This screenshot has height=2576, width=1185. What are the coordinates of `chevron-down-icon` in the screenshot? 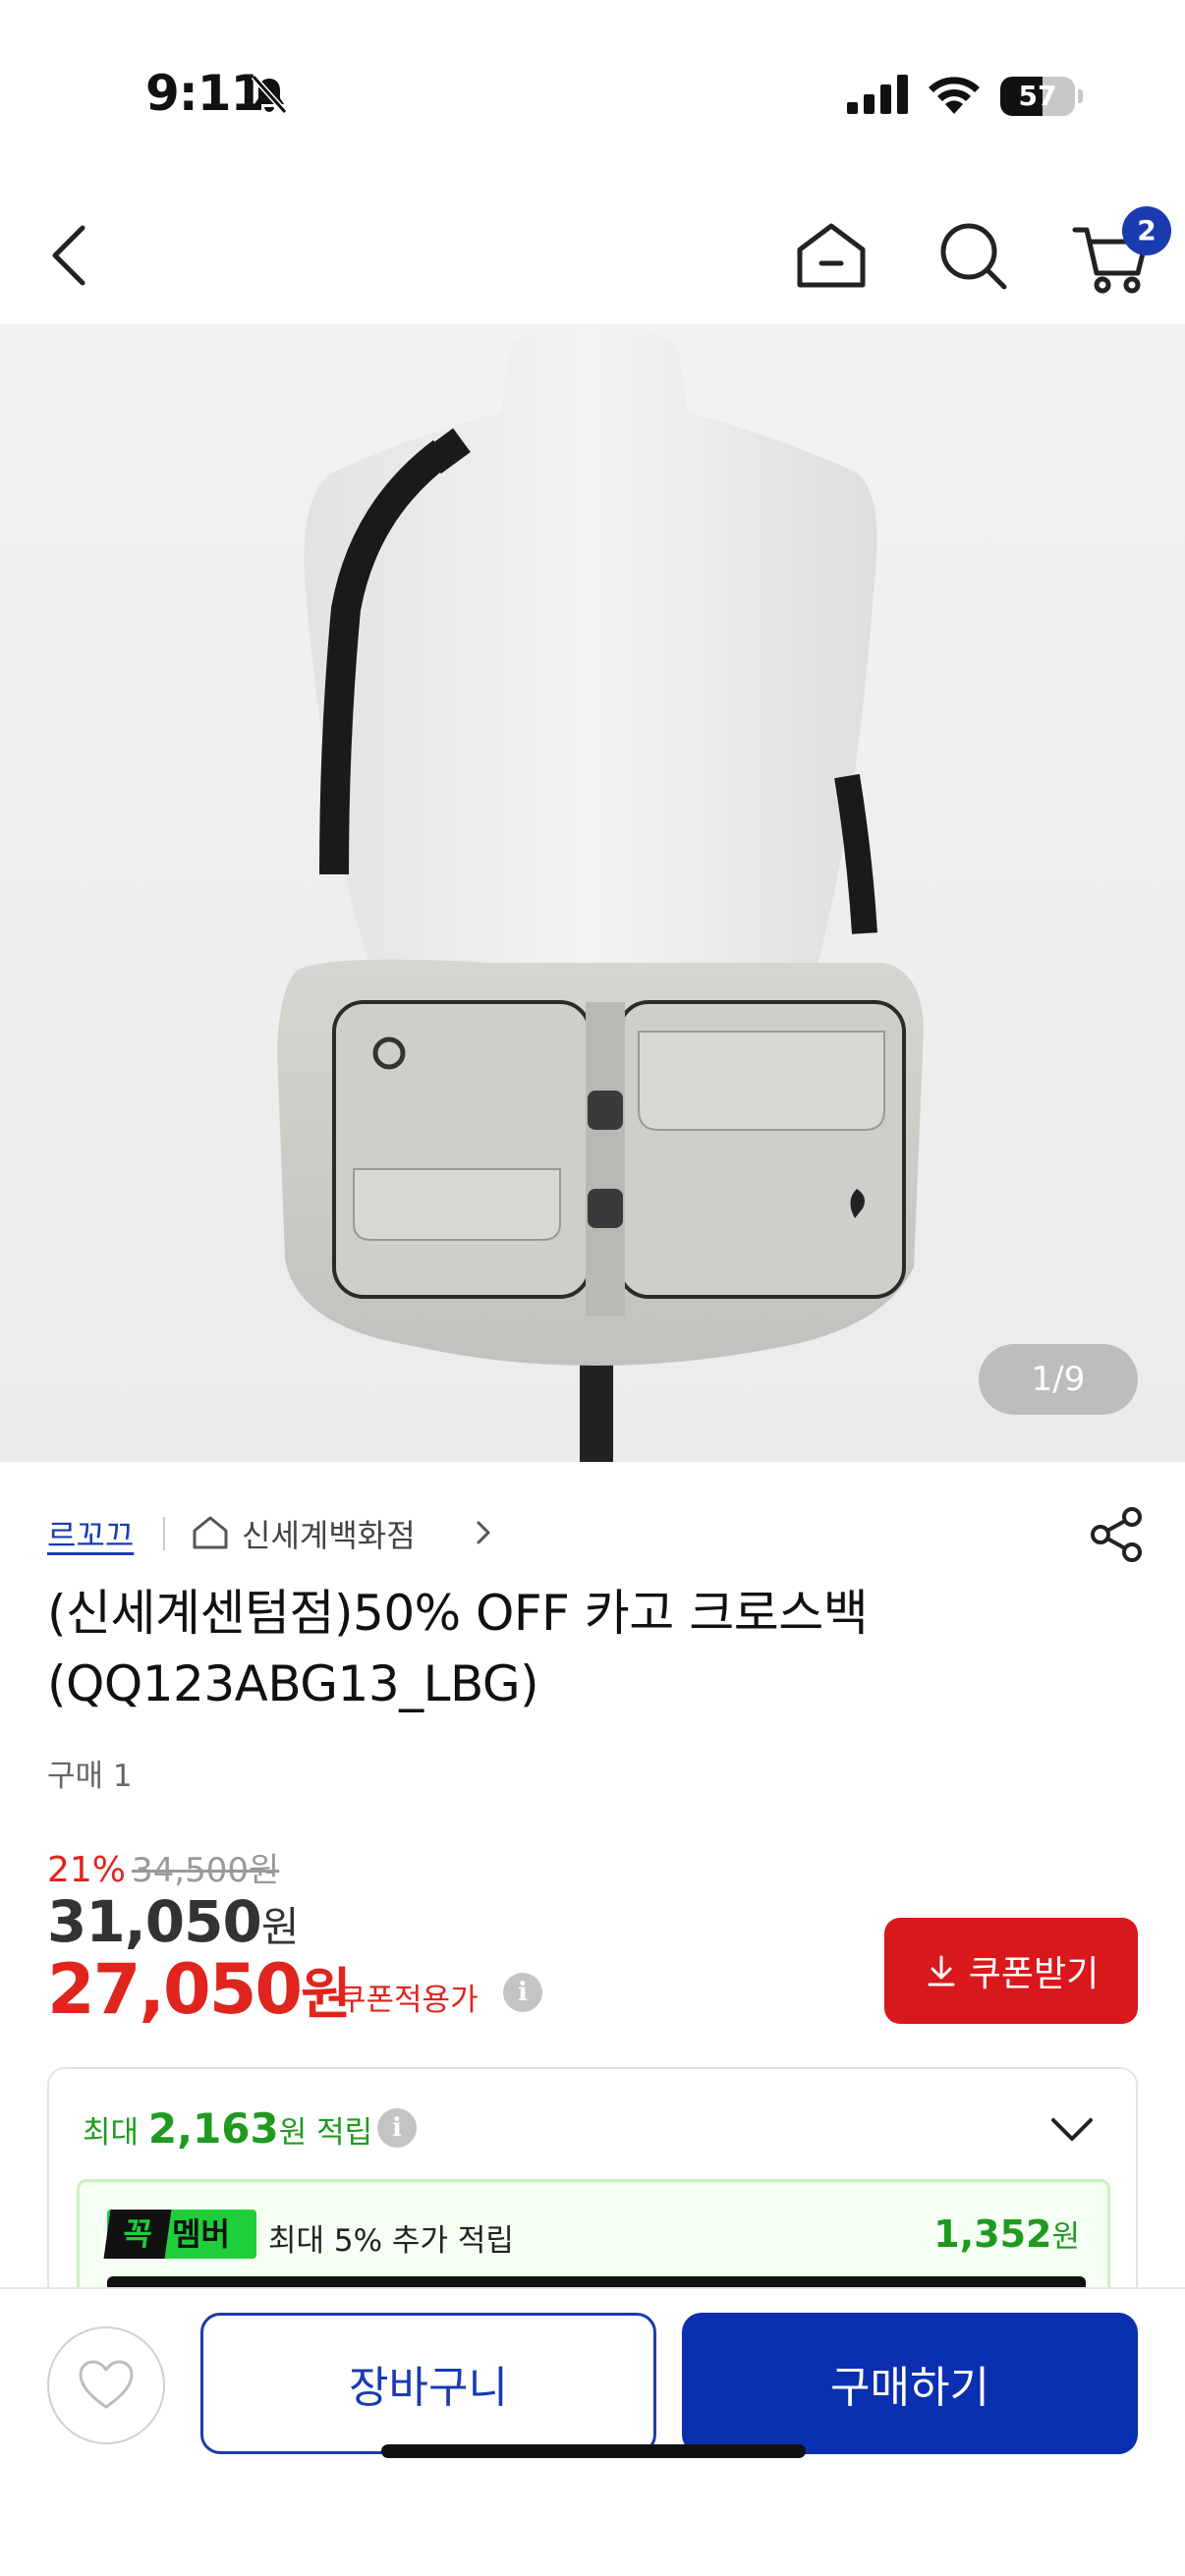 It's located at (1072, 2130).